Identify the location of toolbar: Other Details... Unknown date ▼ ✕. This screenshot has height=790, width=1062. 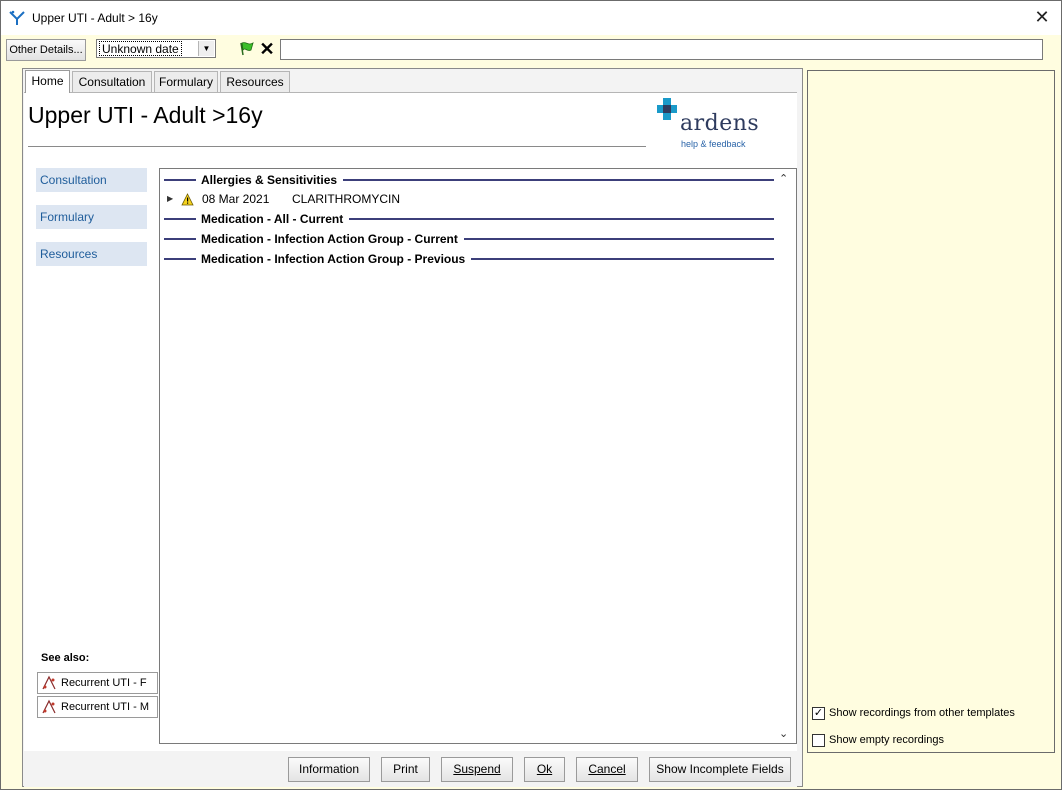
(531, 50).